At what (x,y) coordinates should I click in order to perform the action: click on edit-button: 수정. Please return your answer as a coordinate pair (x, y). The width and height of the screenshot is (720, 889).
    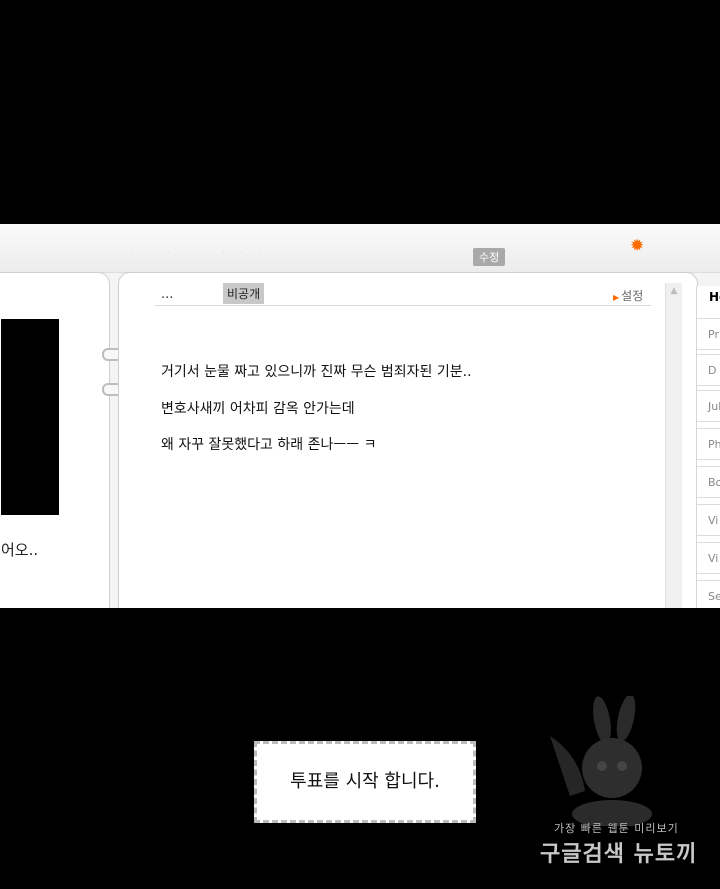
    Looking at the image, I should click on (489, 257).